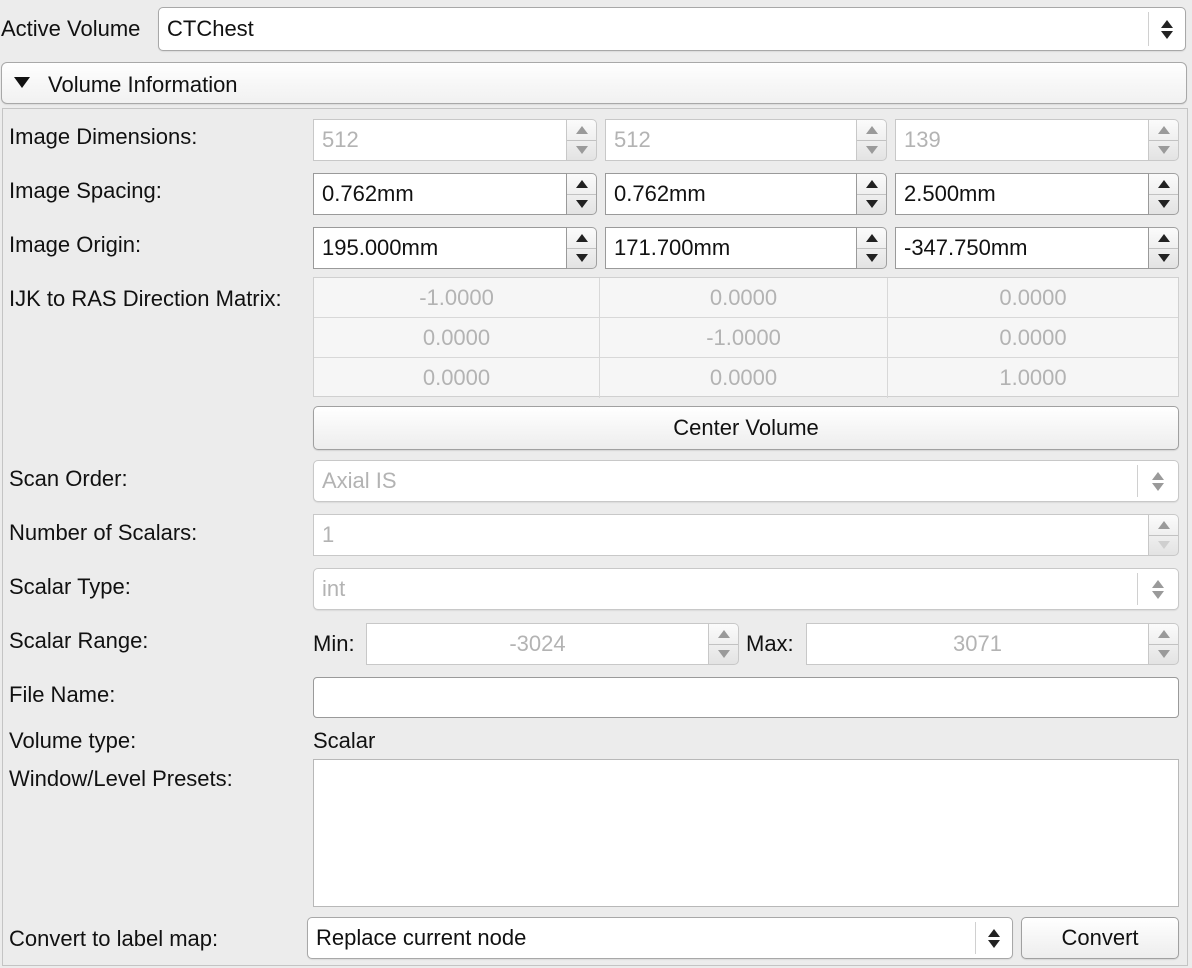  What do you see at coordinates (22, 82) in the screenshot?
I see `triangle-down-icon` at bounding box center [22, 82].